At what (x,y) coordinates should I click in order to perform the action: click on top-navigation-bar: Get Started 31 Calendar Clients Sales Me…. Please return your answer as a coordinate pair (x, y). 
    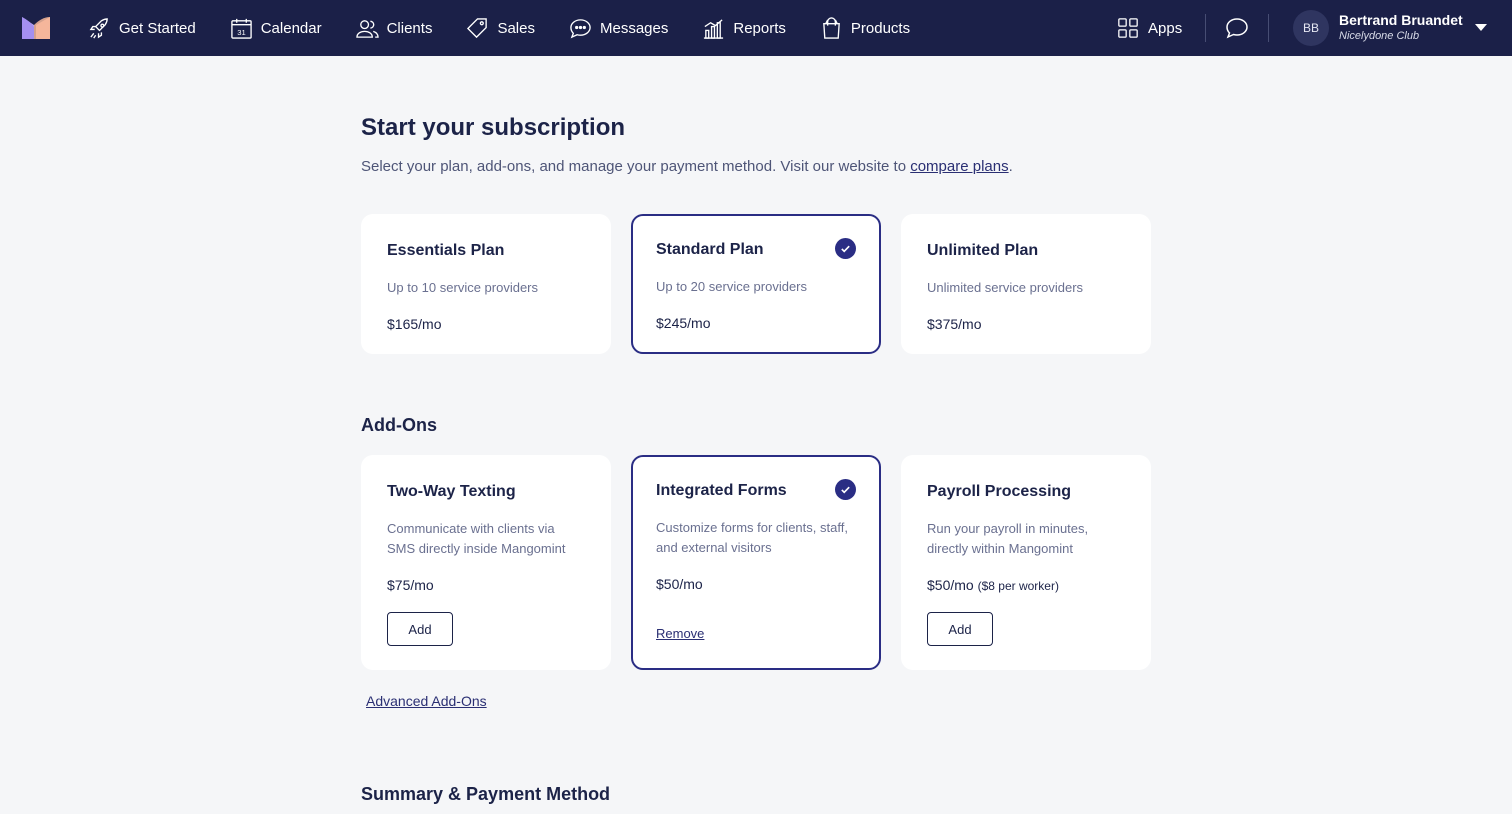
    Looking at the image, I should click on (756, 28).